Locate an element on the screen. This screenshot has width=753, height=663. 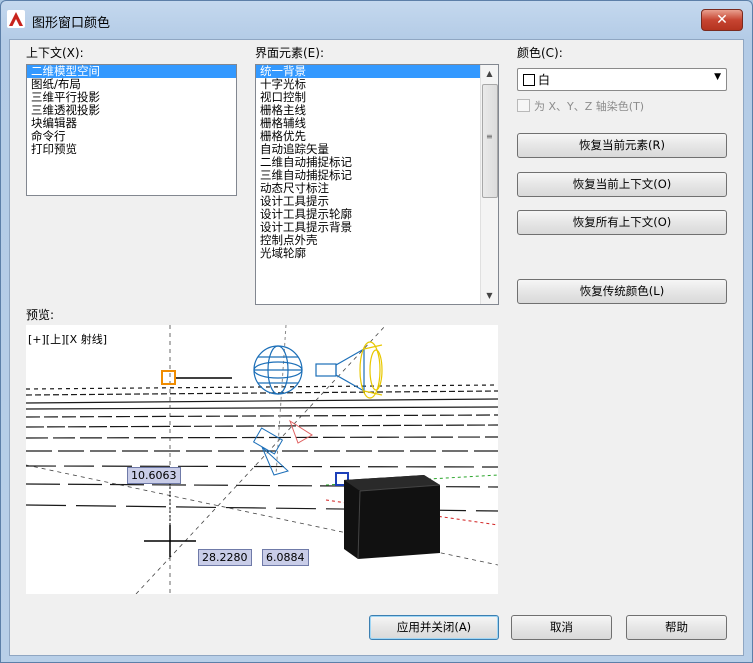
interface-element-list-item: 光域轮廓 is located at coordinates (377, 253).